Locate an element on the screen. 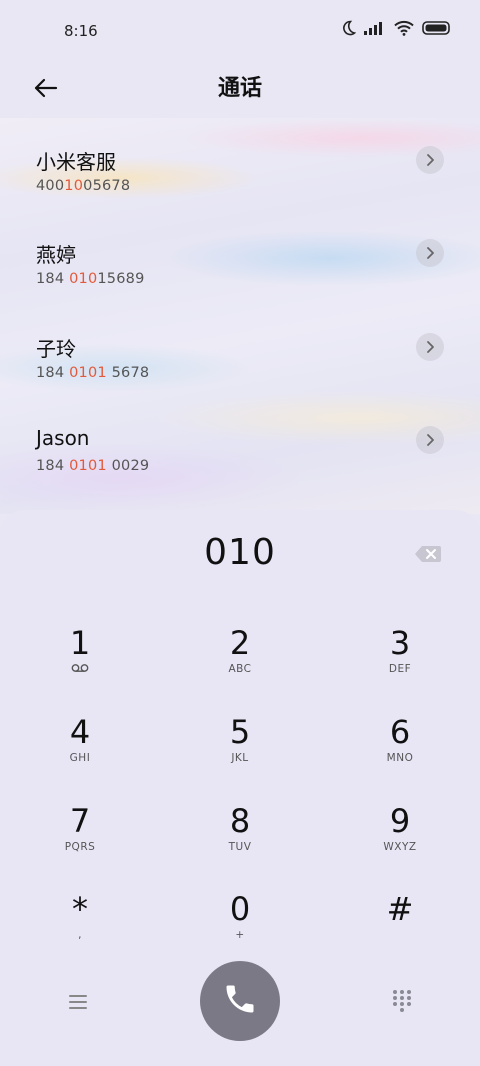 The image size is (480, 1066). status-bar: 8:16 is located at coordinates (240, 31).